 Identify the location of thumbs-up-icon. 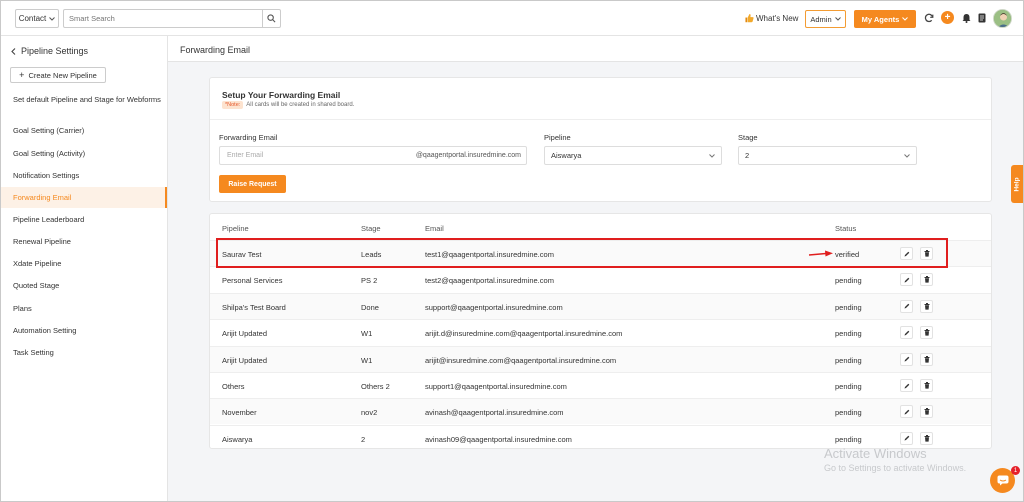
(749, 18).